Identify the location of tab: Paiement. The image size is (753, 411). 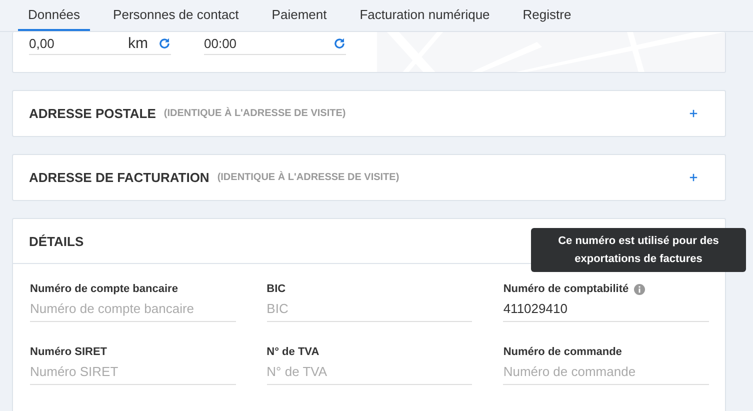
(299, 15).